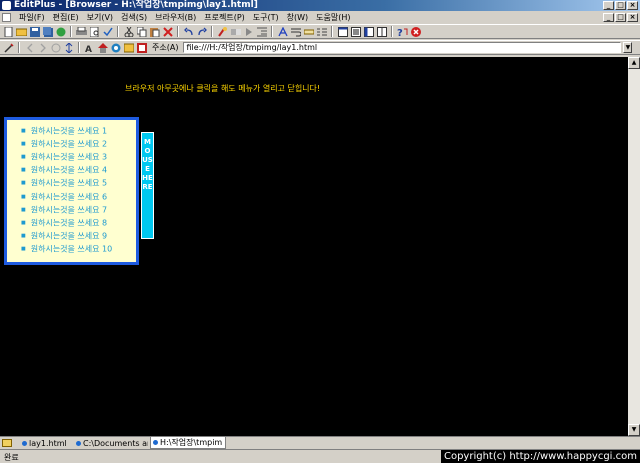 This screenshot has height=463, width=640. What do you see at coordinates (632, 17) in the screenshot?
I see `doc-close-button: ×` at bounding box center [632, 17].